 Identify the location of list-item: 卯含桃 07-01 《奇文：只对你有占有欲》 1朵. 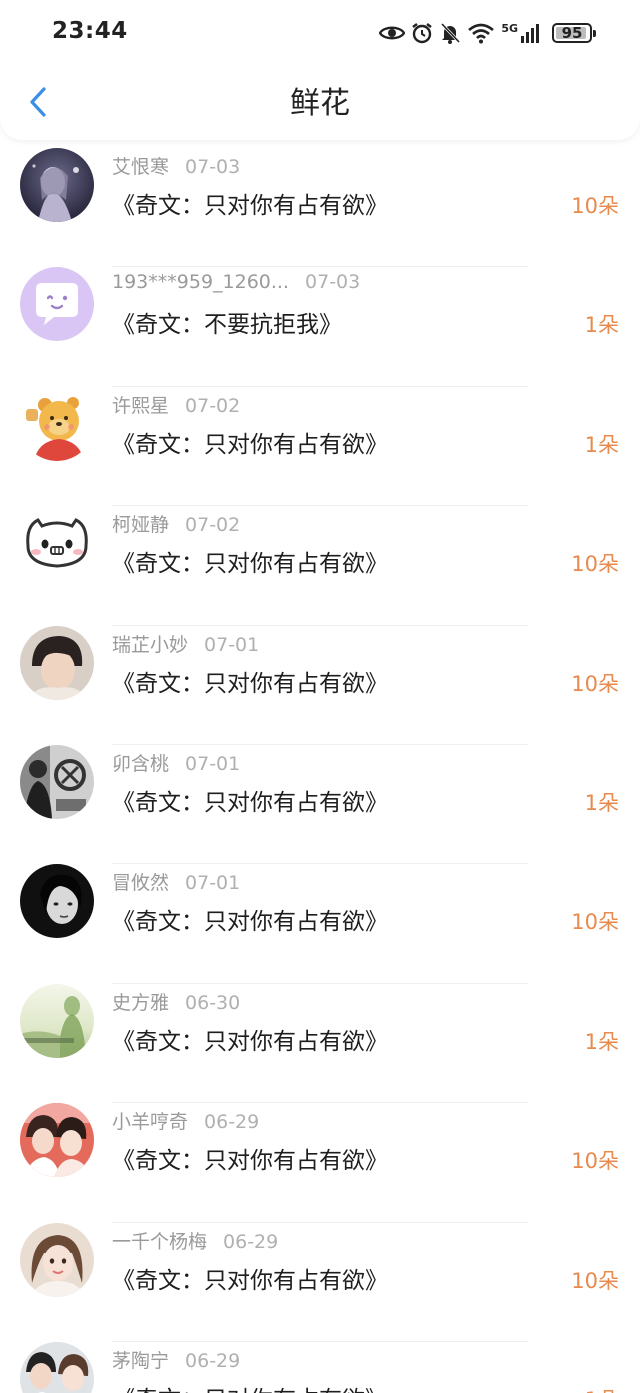
(320, 804).